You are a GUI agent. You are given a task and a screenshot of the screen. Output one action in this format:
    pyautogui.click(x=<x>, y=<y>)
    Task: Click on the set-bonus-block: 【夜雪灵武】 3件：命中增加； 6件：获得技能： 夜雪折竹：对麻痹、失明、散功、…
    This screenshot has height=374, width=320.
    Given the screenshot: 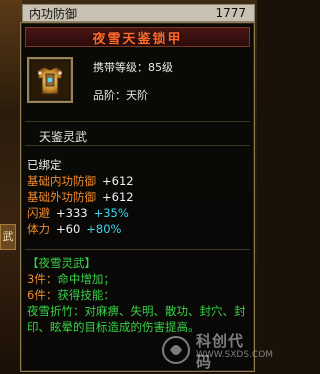 What is the action you would take?
    pyautogui.click(x=139, y=295)
    